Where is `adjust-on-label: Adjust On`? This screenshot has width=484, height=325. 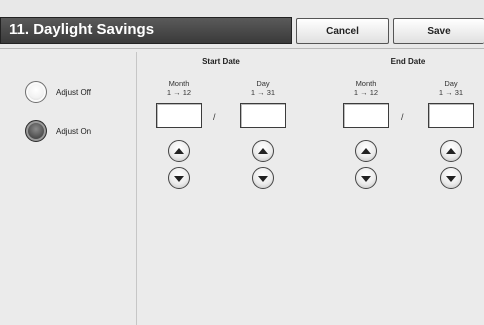 adjust-on-label: Adjust On is located at coordinates (74, 131).